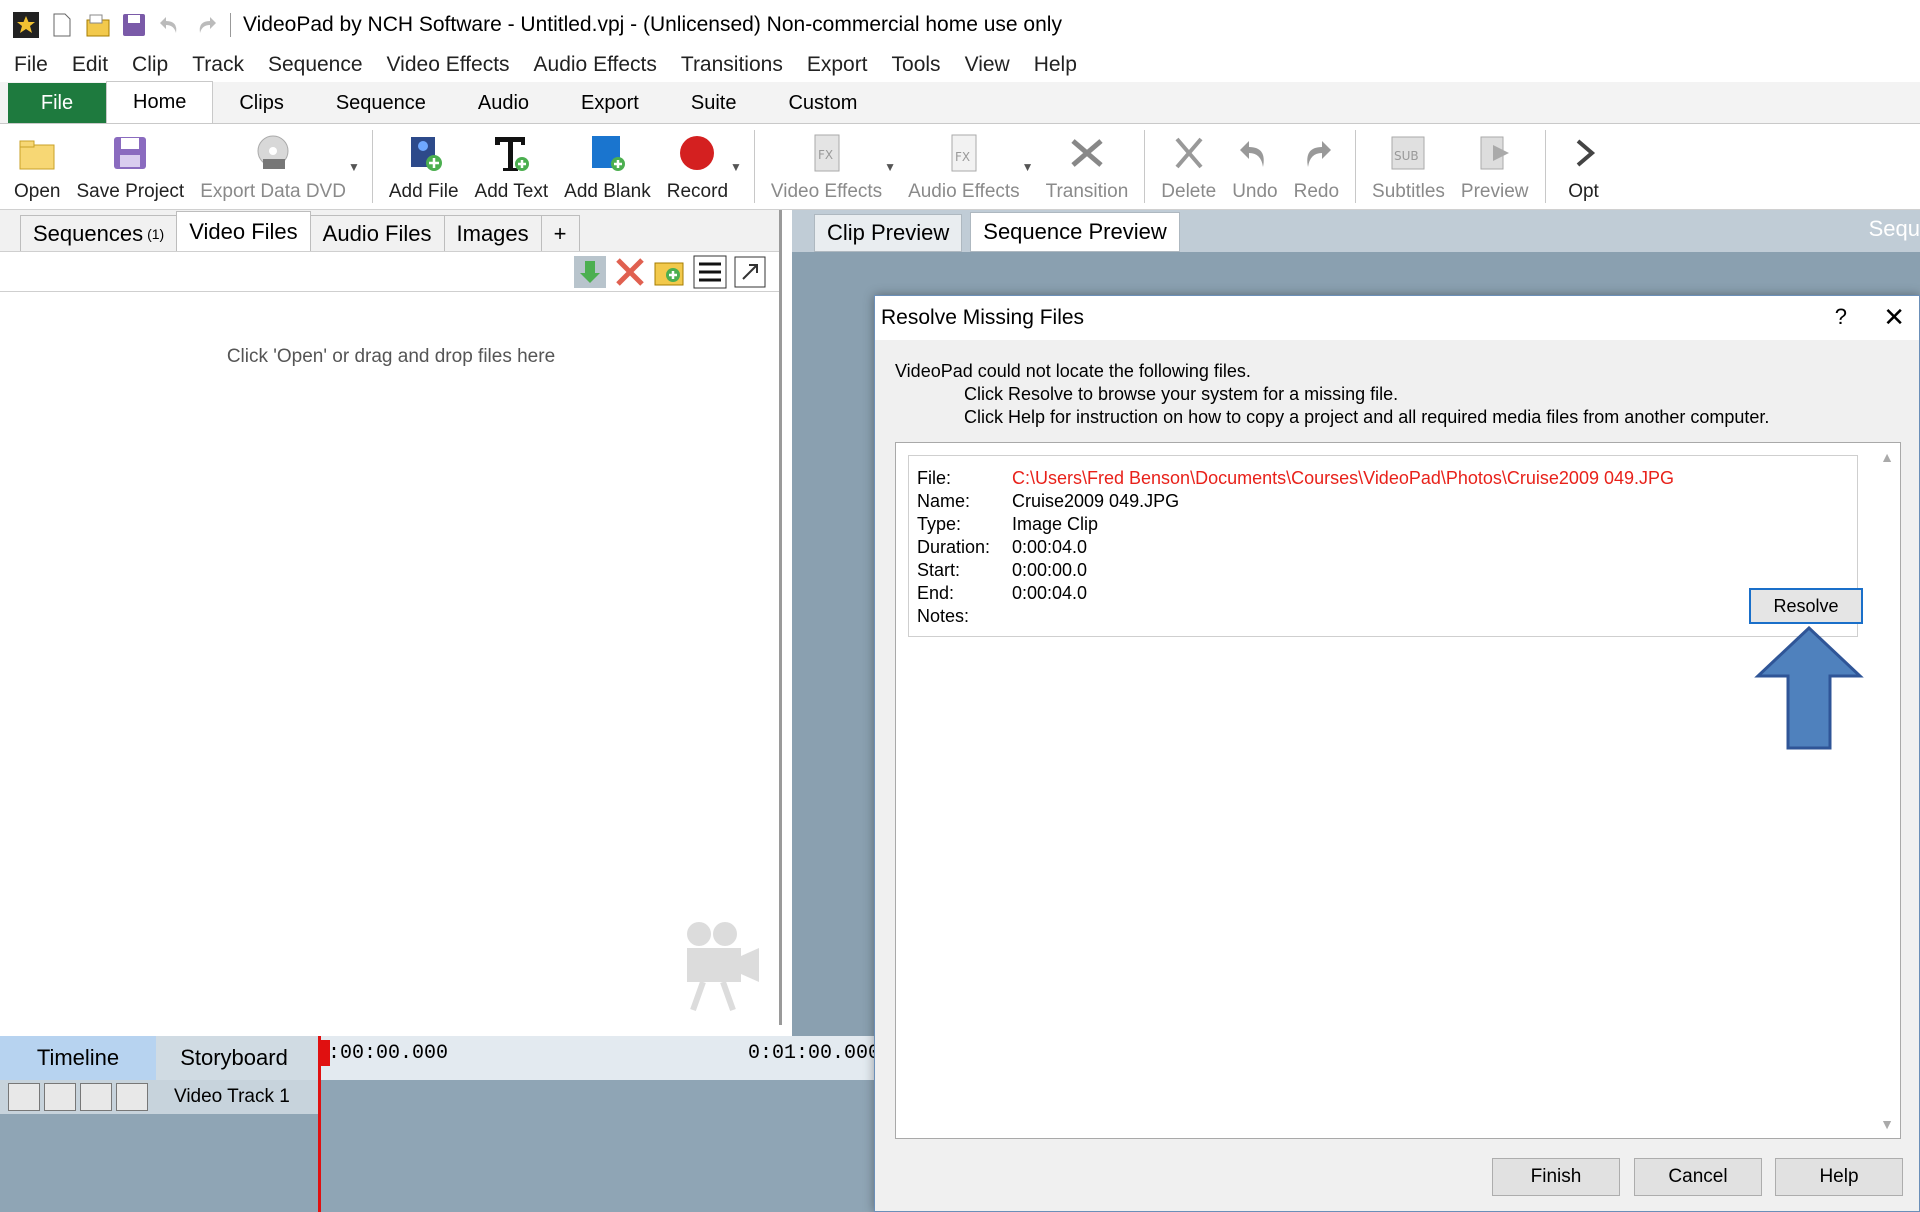 The height and width of the screenshot is (1212, 1920). I want to click on redo-icon, so click(206, 25).